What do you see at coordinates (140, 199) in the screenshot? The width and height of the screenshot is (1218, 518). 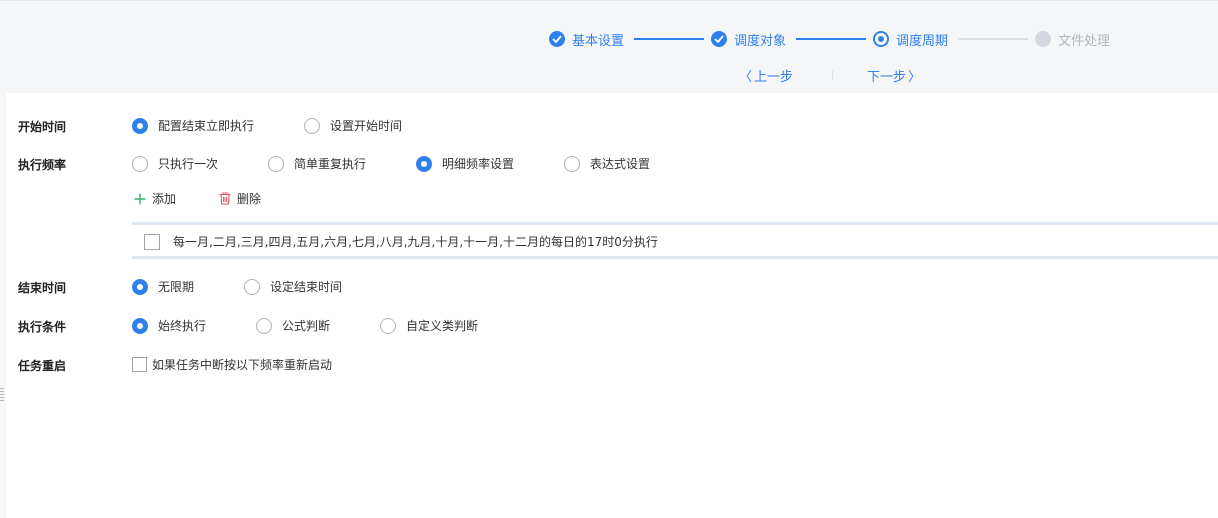 I see `plus-icon` at bounding box center [140, 199].